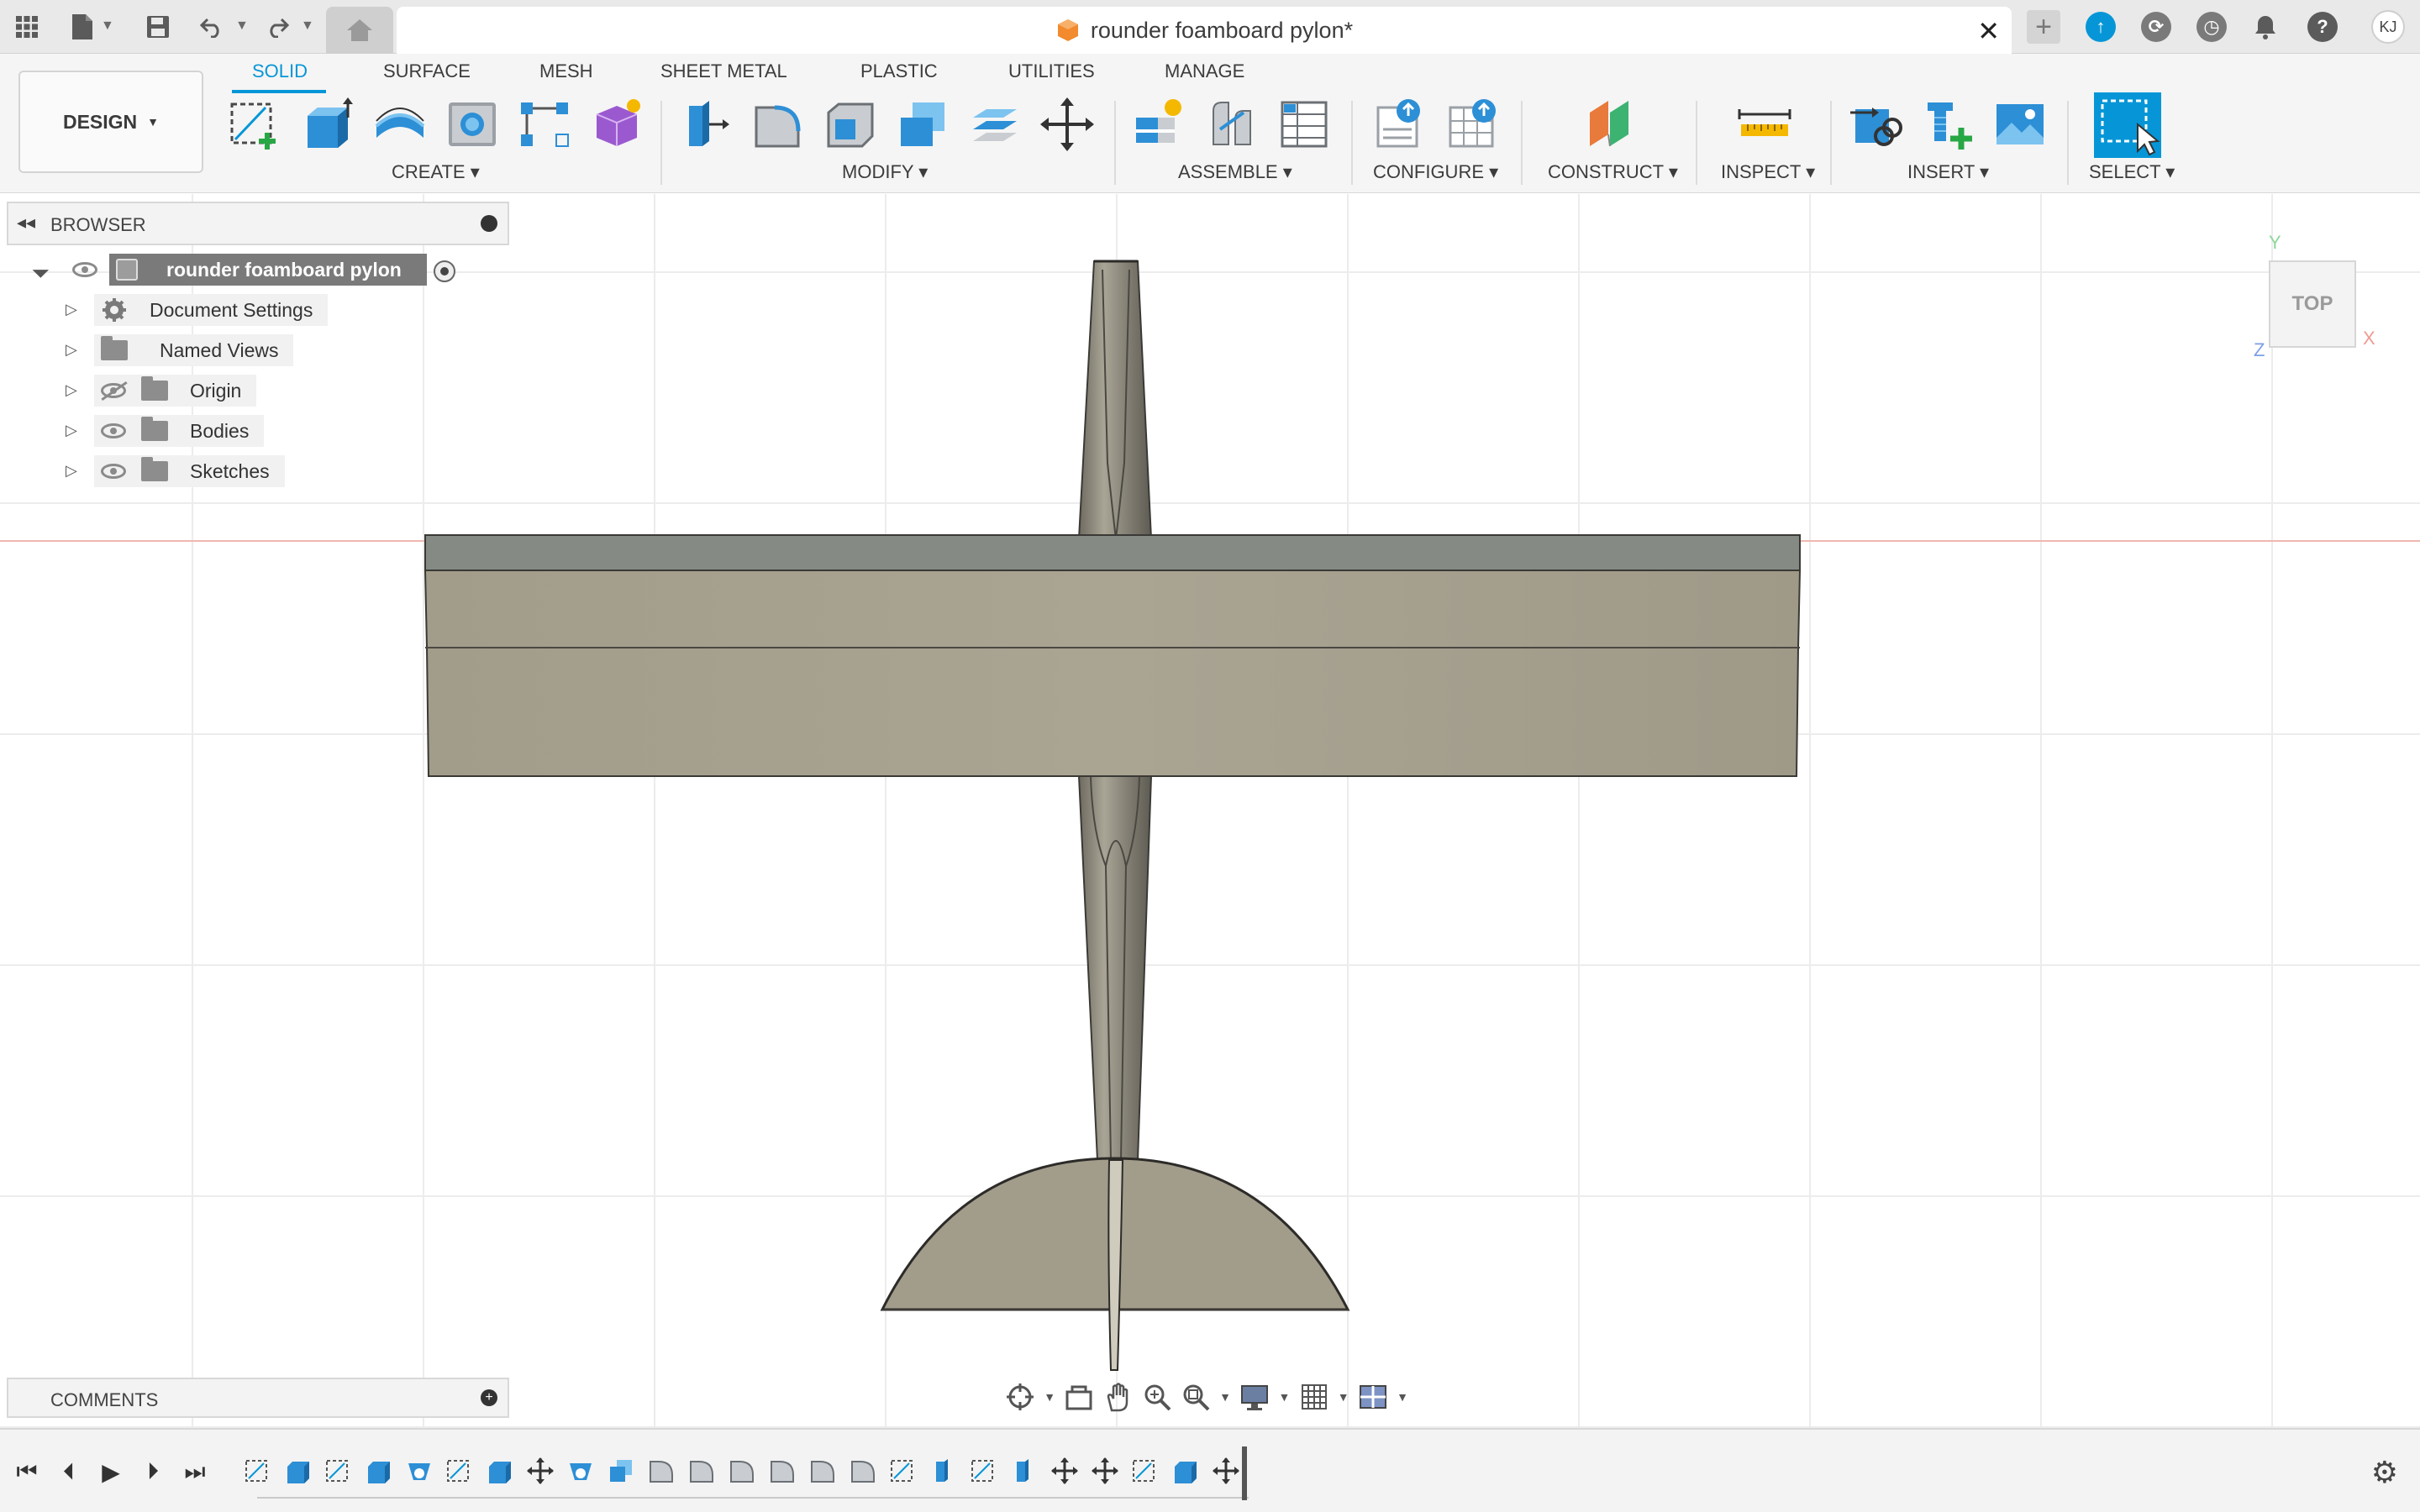 The height and width of the screenshot is (1512, 2420). Describe the element at coordinates (111, 1471) in the screenshot. I see `timeline-play-icon: ▶` at that location.